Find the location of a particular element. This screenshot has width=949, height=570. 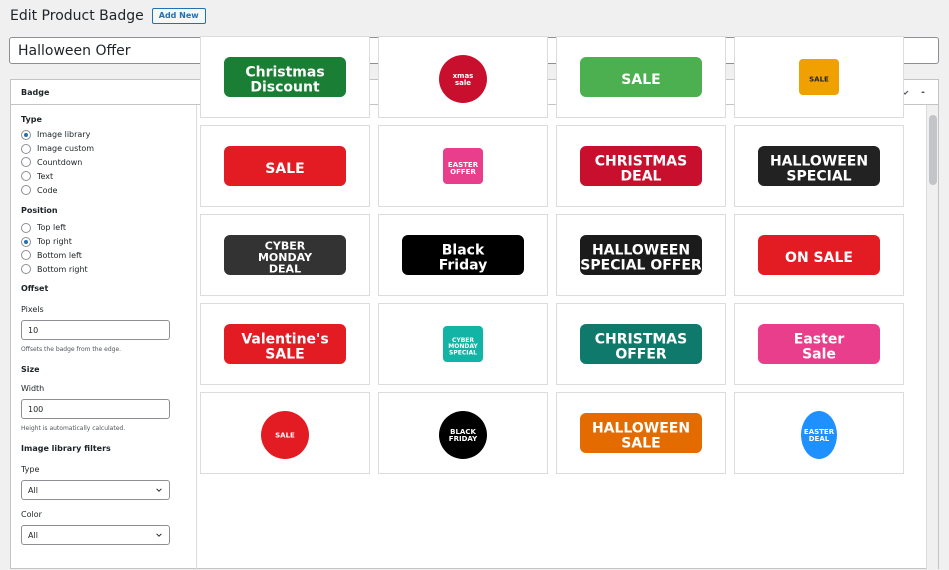

badge-sale-orange-tag: SALE is located at coordinates (819, 77).